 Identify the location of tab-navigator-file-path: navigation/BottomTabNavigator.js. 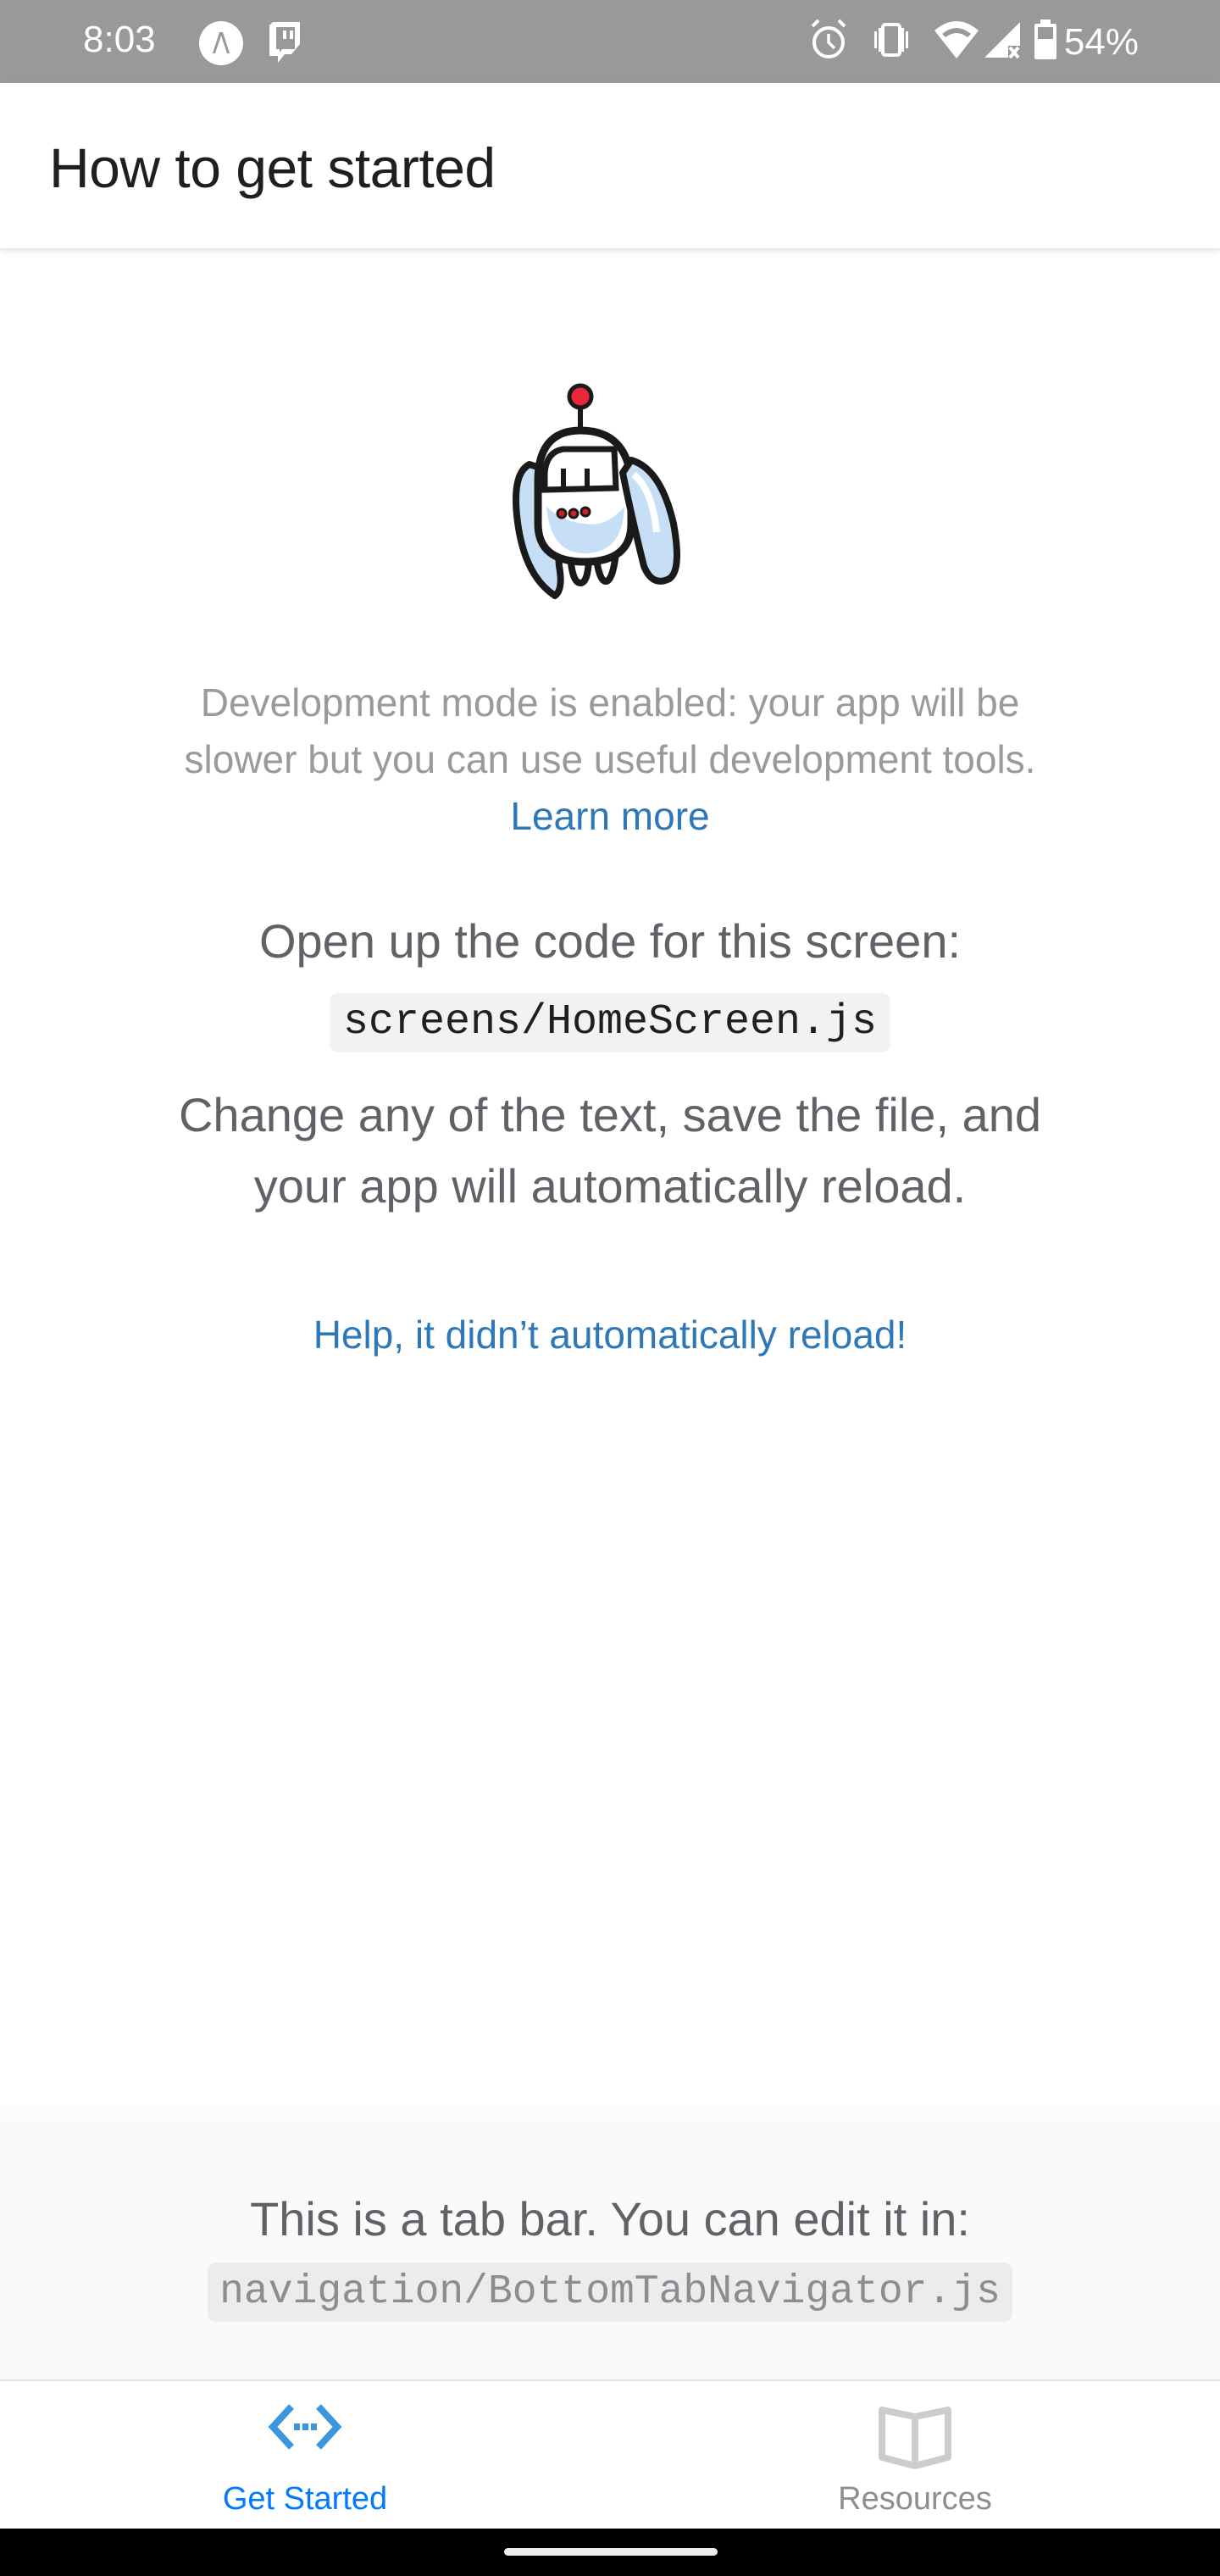
(610, 2292).